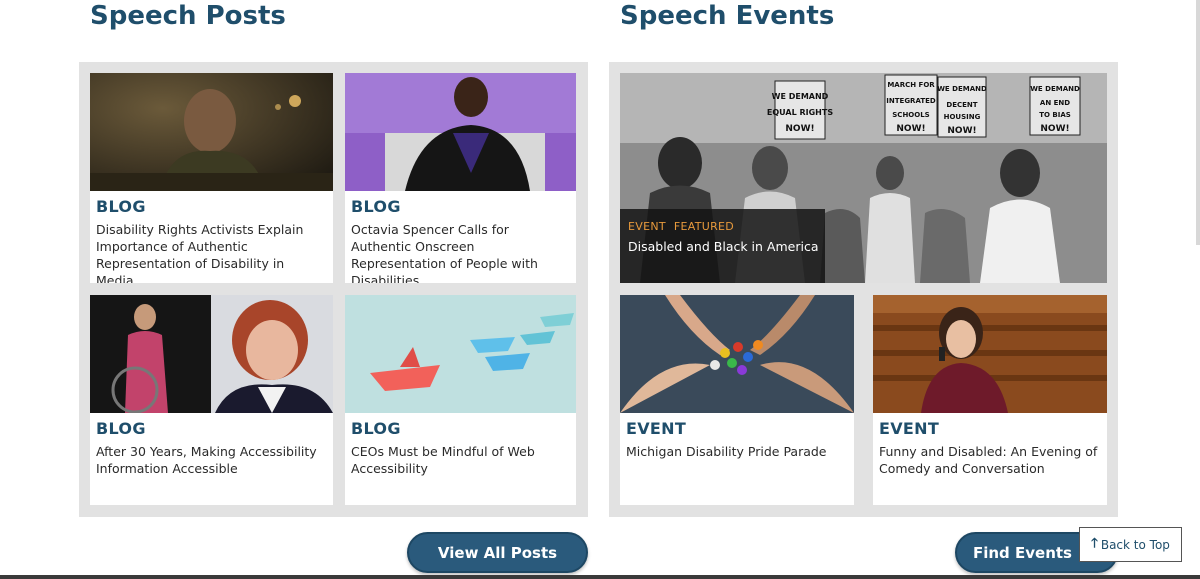 This screenshot has height=579, width=1200. I want to click on featured-tag: FEATURED, so click(704, 226).